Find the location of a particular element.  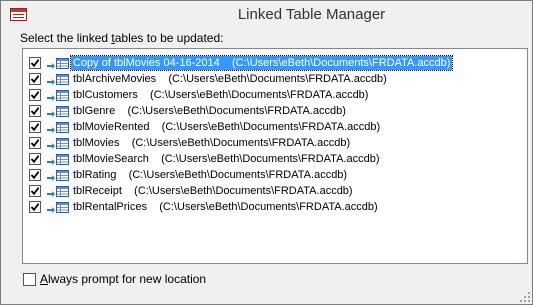

instruction-label: Select the linked tables to be updated: is located at coordinates (122, 38).